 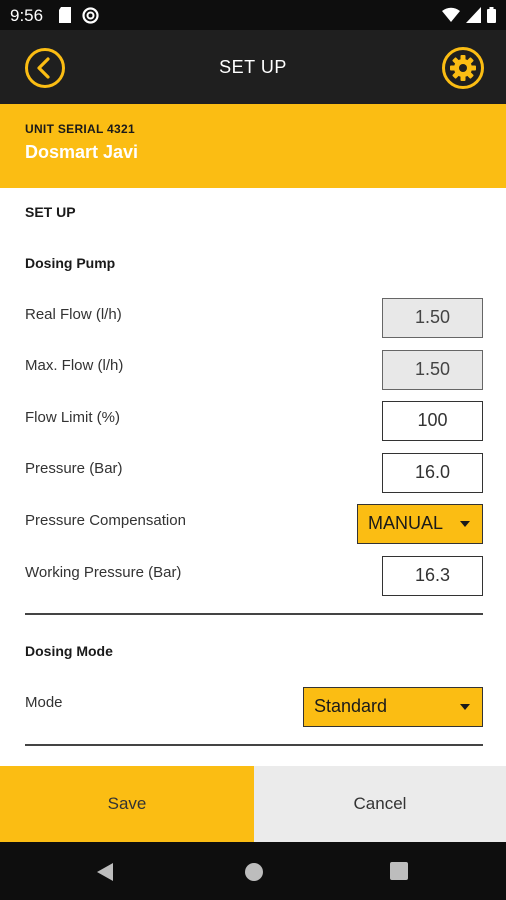 What do you see at coordinates (73, 417) in the screenshot?
I see `flow-limit-label: Flow Limit (%)` at bounding box center [73, 417].